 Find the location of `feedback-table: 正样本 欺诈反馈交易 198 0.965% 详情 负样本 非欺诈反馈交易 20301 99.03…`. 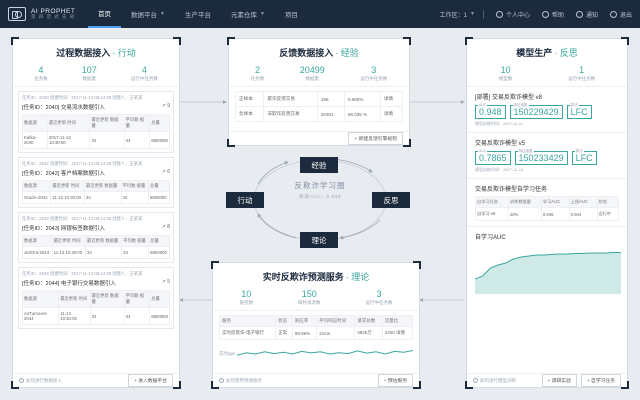

feedback-table: 正样本 欺诈反馈交易 198 0.965% 详情 负样本 非欺诈反馈交易 20301 99.03… is located at coordinates (319, 106).